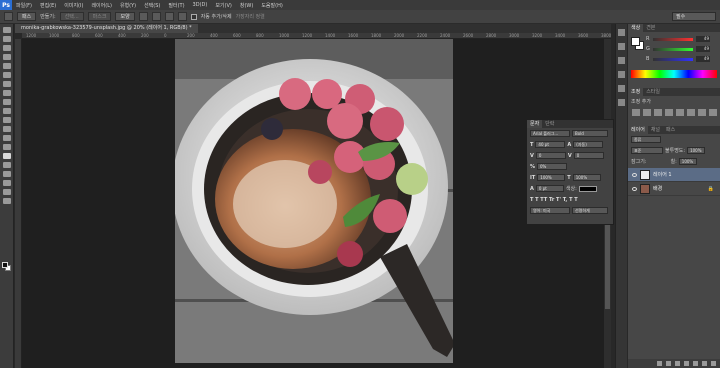 This screenshot has height=368, width=720. Describe the element at coordinates (550, 210) in the screenshot. I see `language-select: 영어: 미국` at that location.